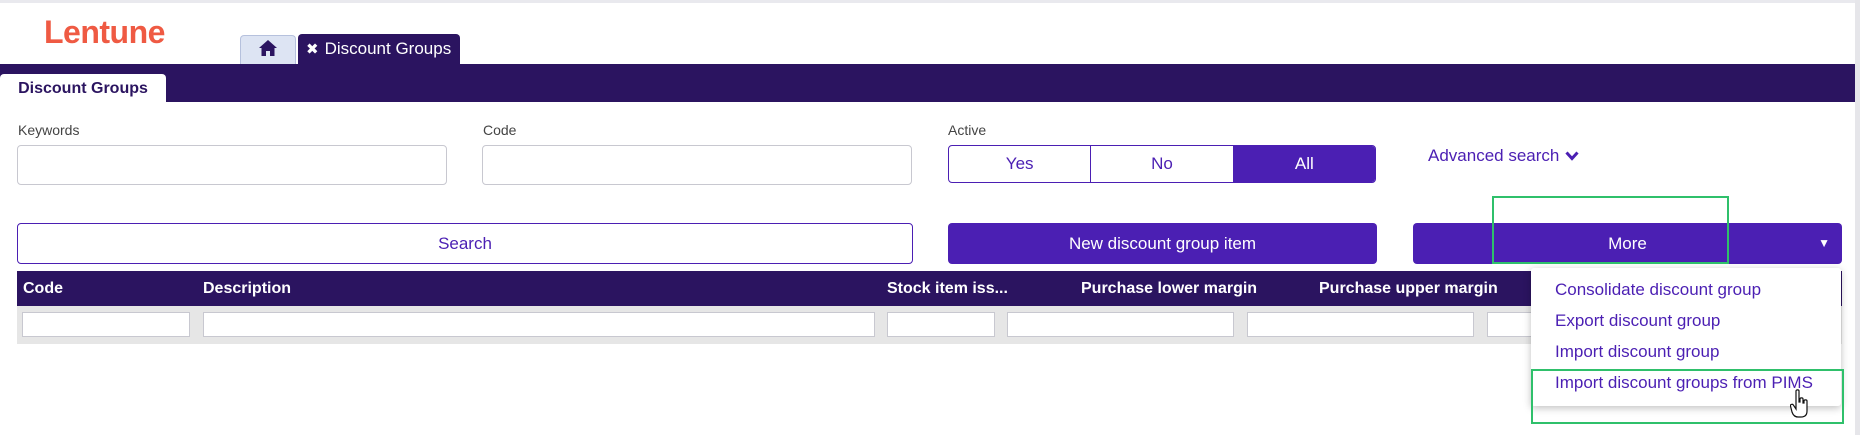 This screenshot has height=435, width=1860. I want to click on close-icon: ✖, so click(312, 49).